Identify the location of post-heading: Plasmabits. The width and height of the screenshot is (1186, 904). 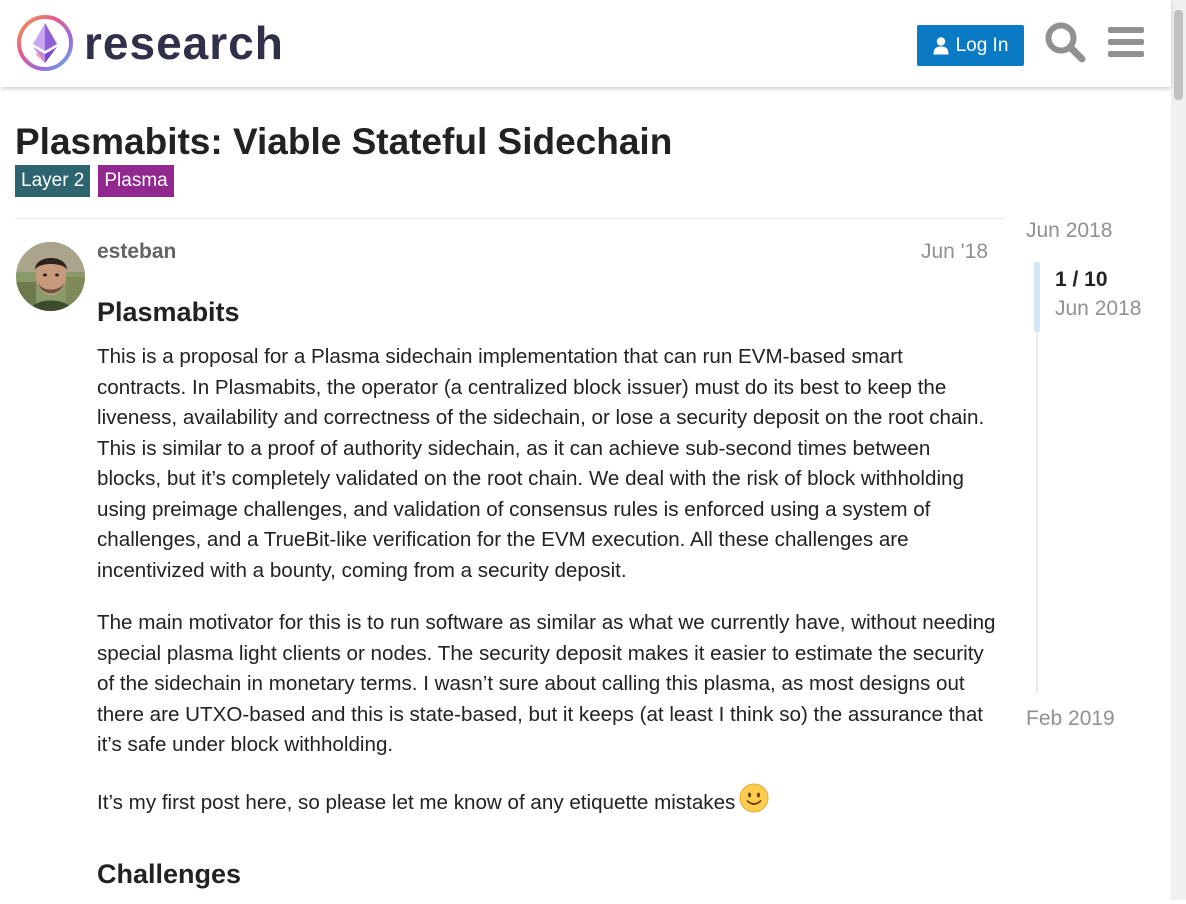
(168, 312).